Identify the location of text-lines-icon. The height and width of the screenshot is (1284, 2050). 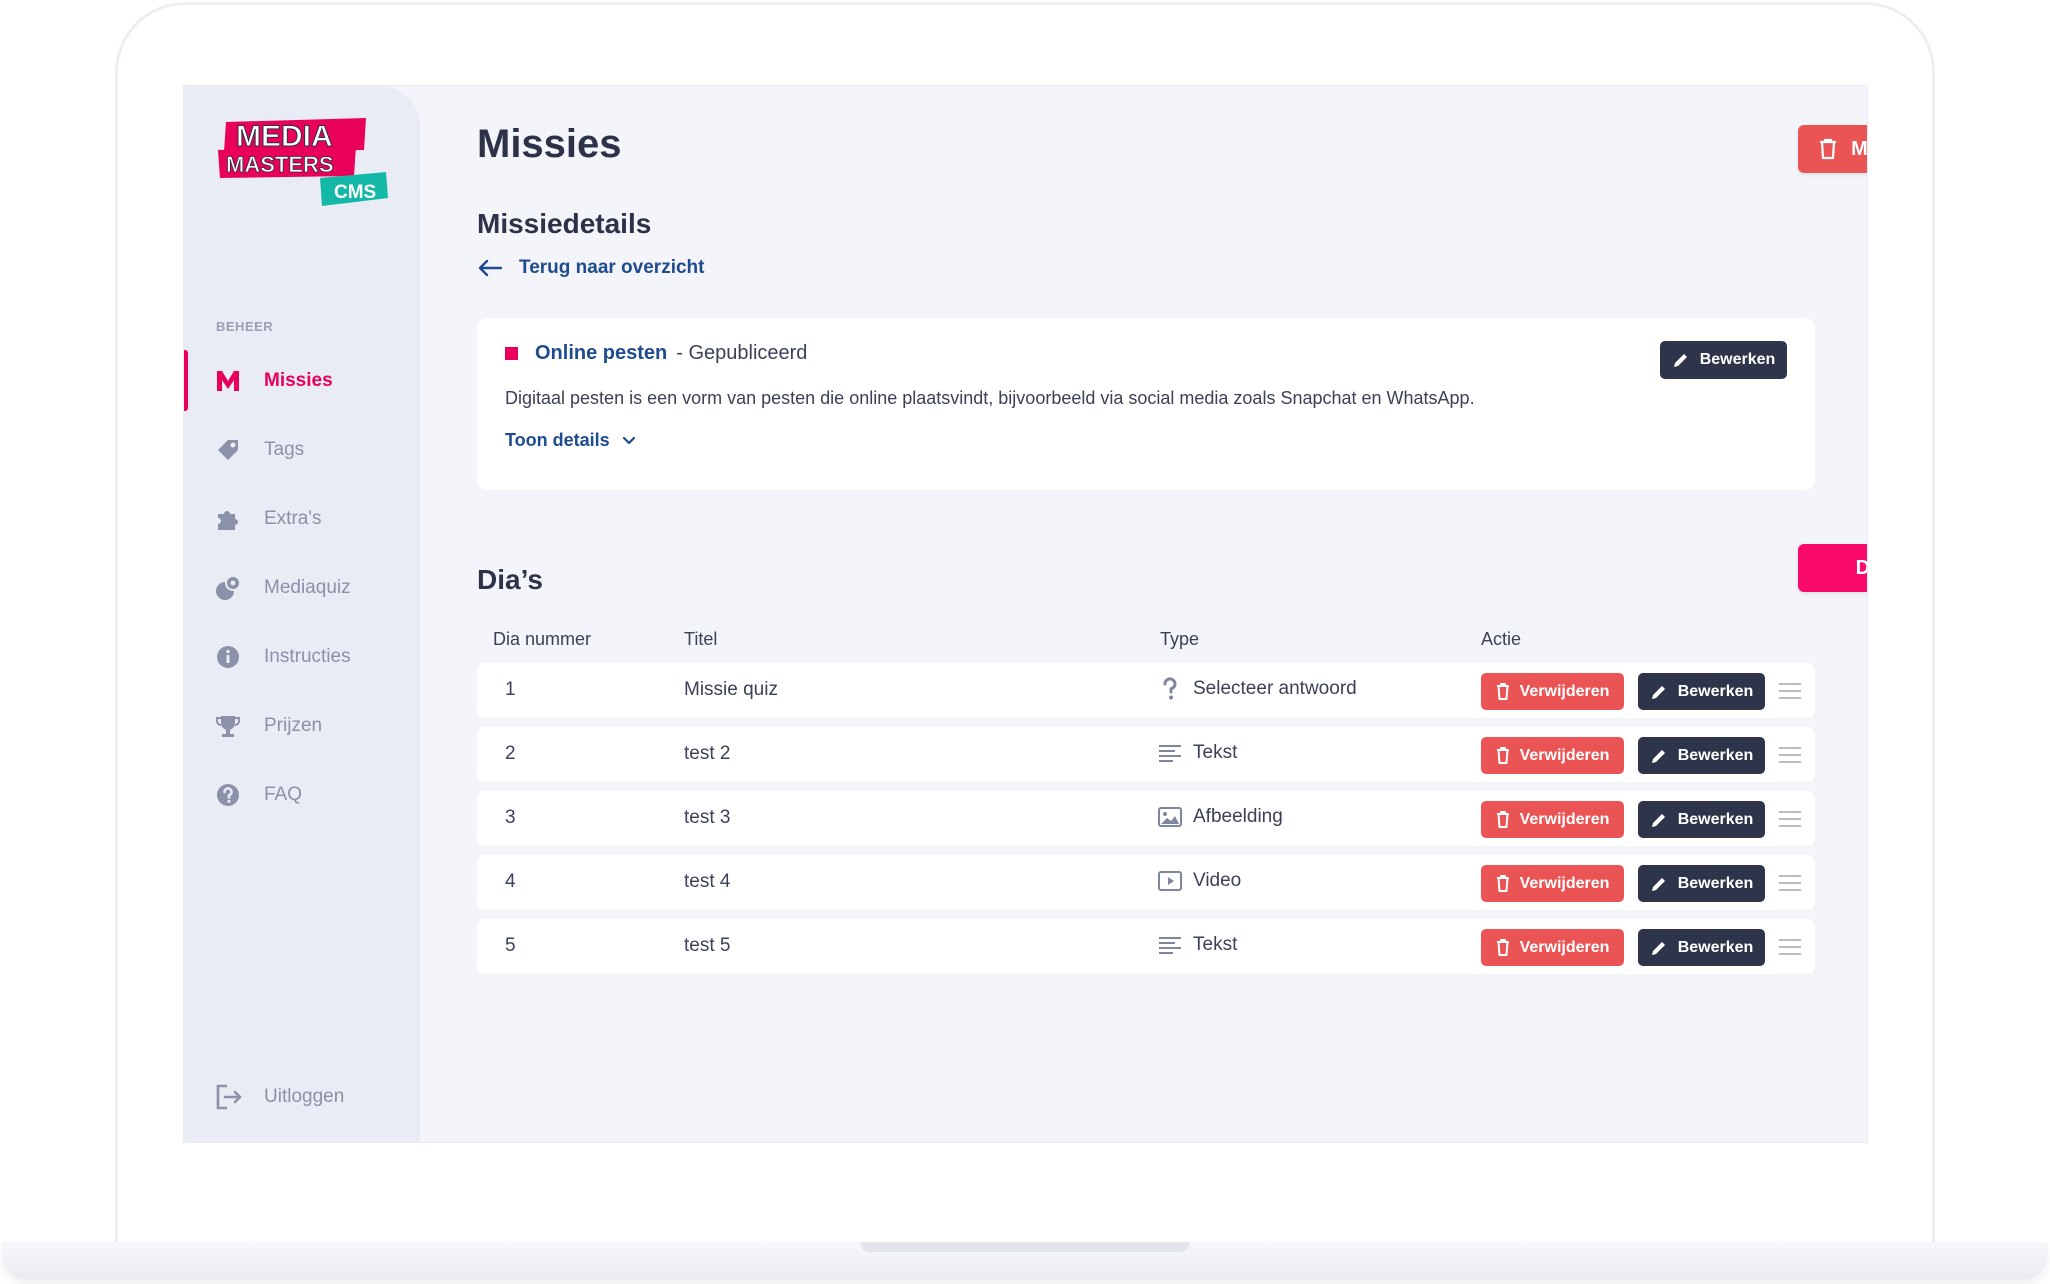
(1170, 945).